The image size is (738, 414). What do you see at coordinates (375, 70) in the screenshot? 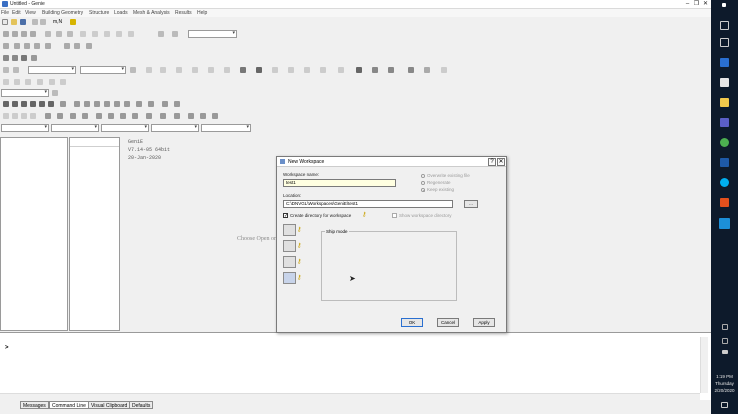
I see `join-icon` at bounding box center [375, 70].